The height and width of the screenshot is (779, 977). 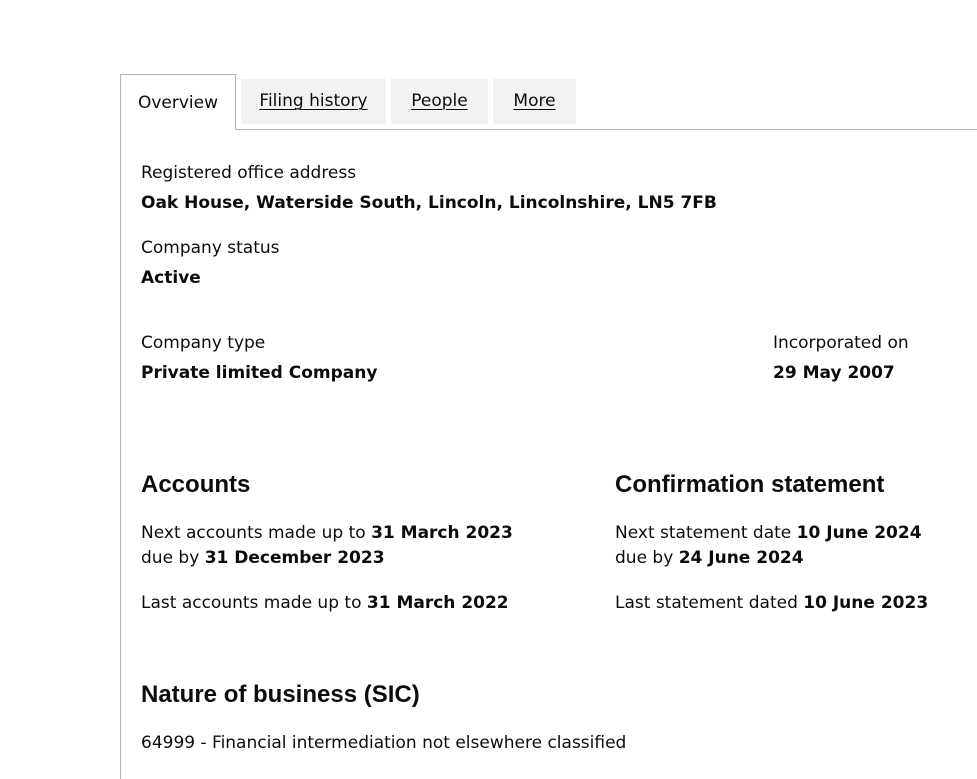 What do you see at coordinates (280, 694) in the screenshot?
I see `sic-heading: Nature of business (SIC)` at bounding box center [280, 694].